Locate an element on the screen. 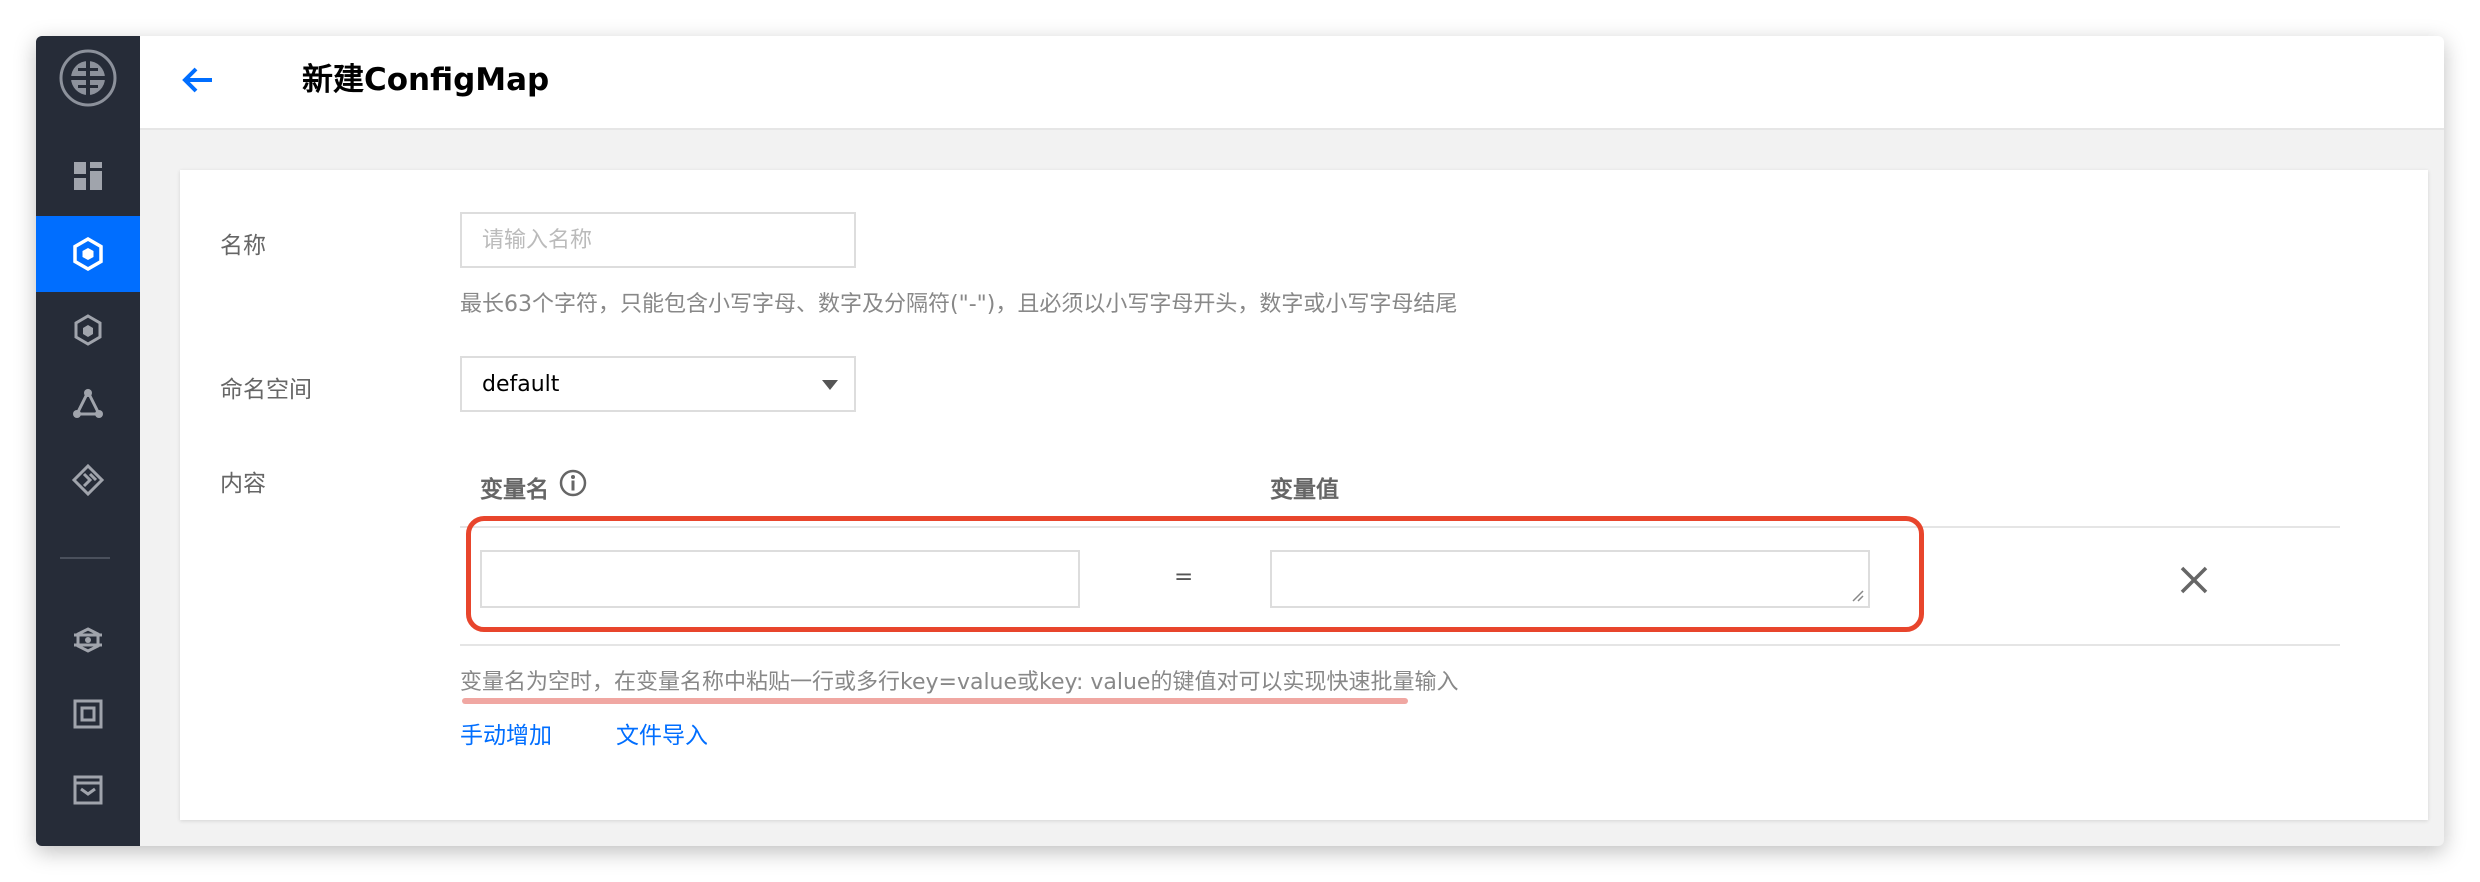 This screenshot has height=882, width=2480. page-header: 新建ConfigMap is located at coordinates (1292, 83).